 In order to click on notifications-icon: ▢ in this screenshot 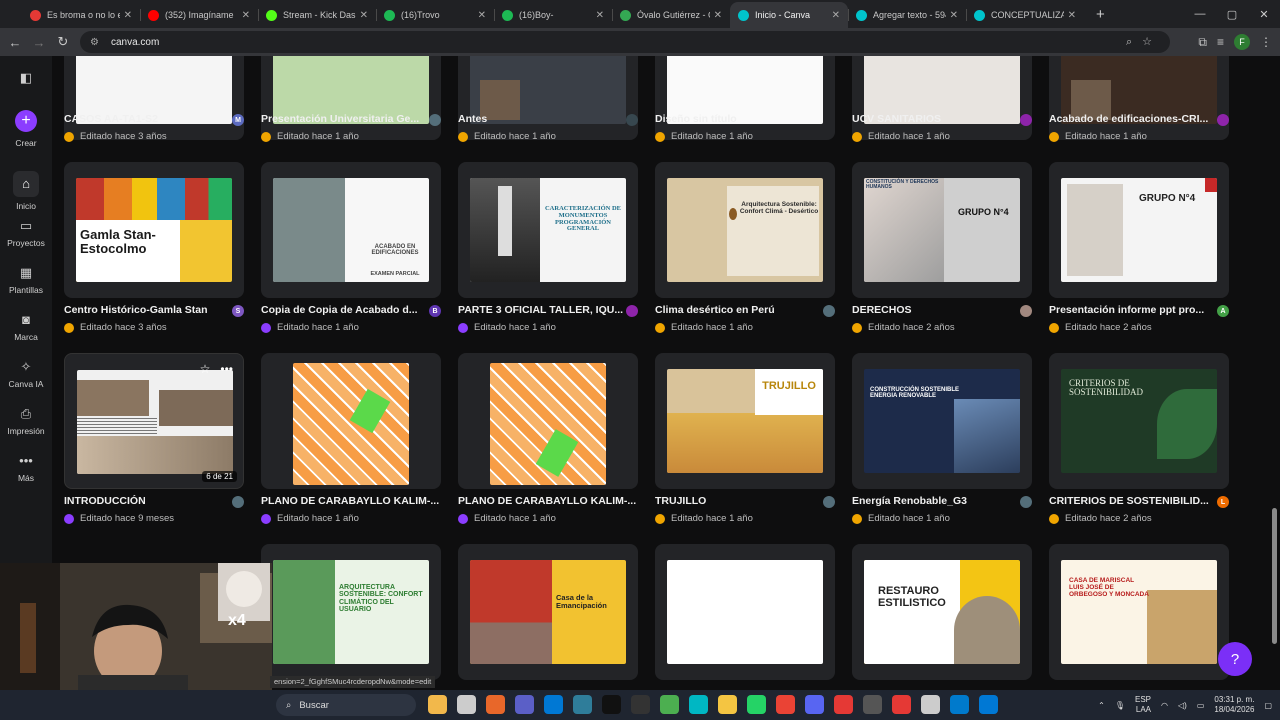, I will do `click(1268, 705)`.